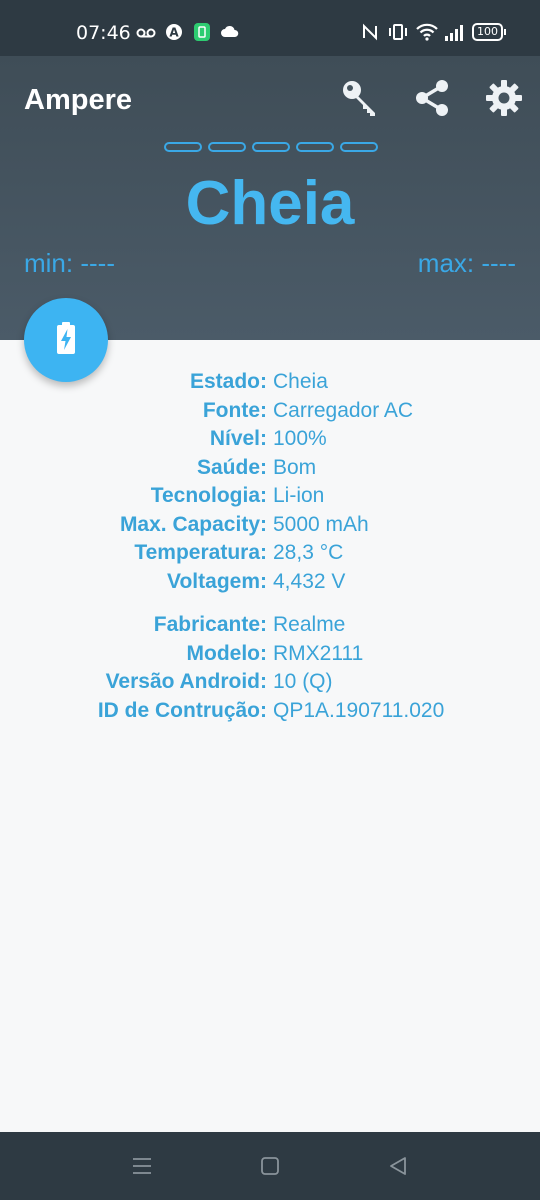 This screenshot has height=1200, width=540. I want to click on info-value: 28,3 °C, so click(308, 552).